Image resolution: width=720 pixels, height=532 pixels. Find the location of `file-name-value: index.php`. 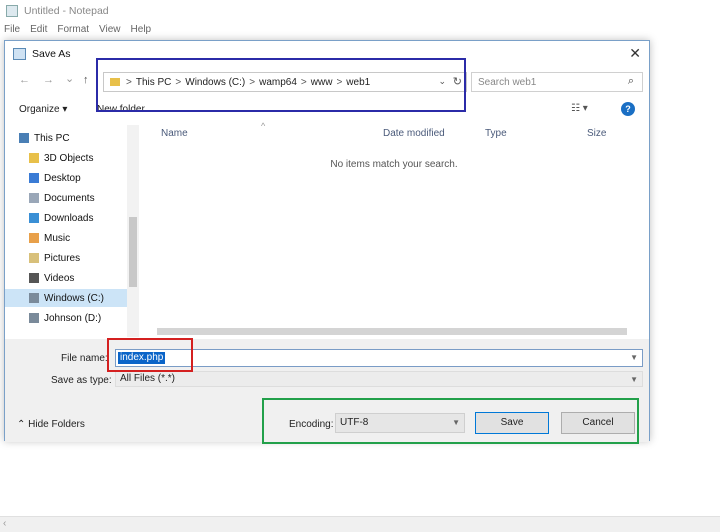

file-name-value: index.php is located at coordinates (142, 358).